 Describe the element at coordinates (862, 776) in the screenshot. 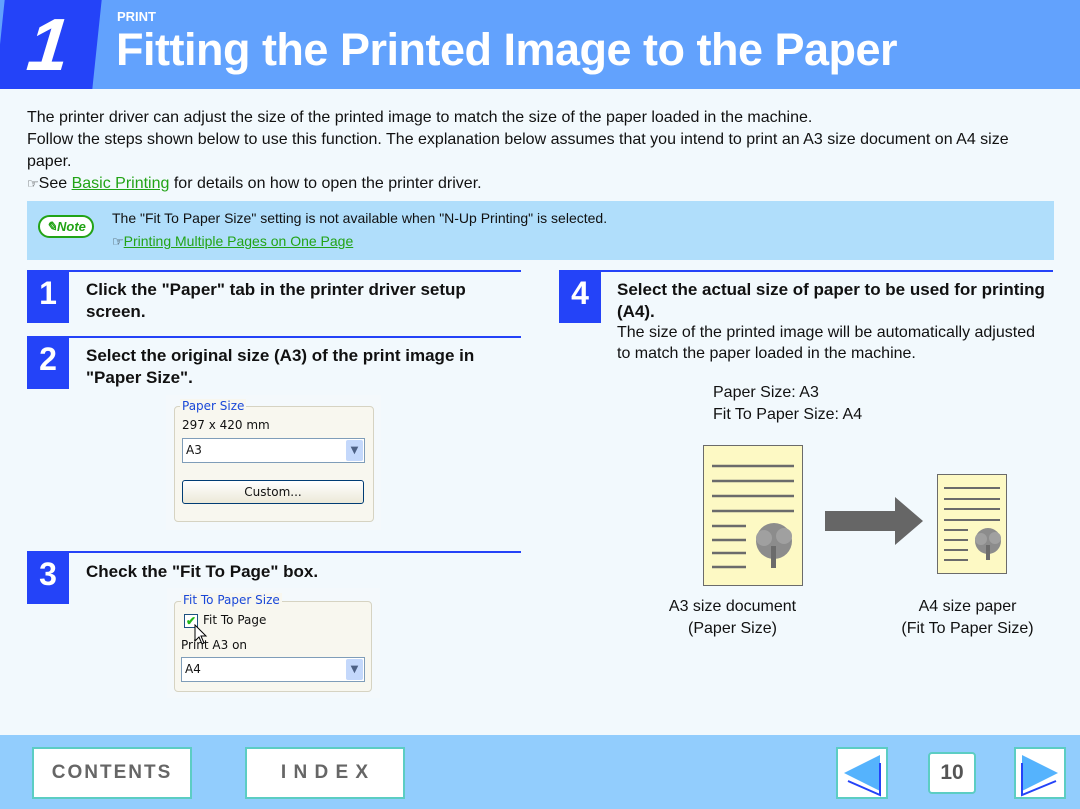

I see `arrow-left-icon` at that location.